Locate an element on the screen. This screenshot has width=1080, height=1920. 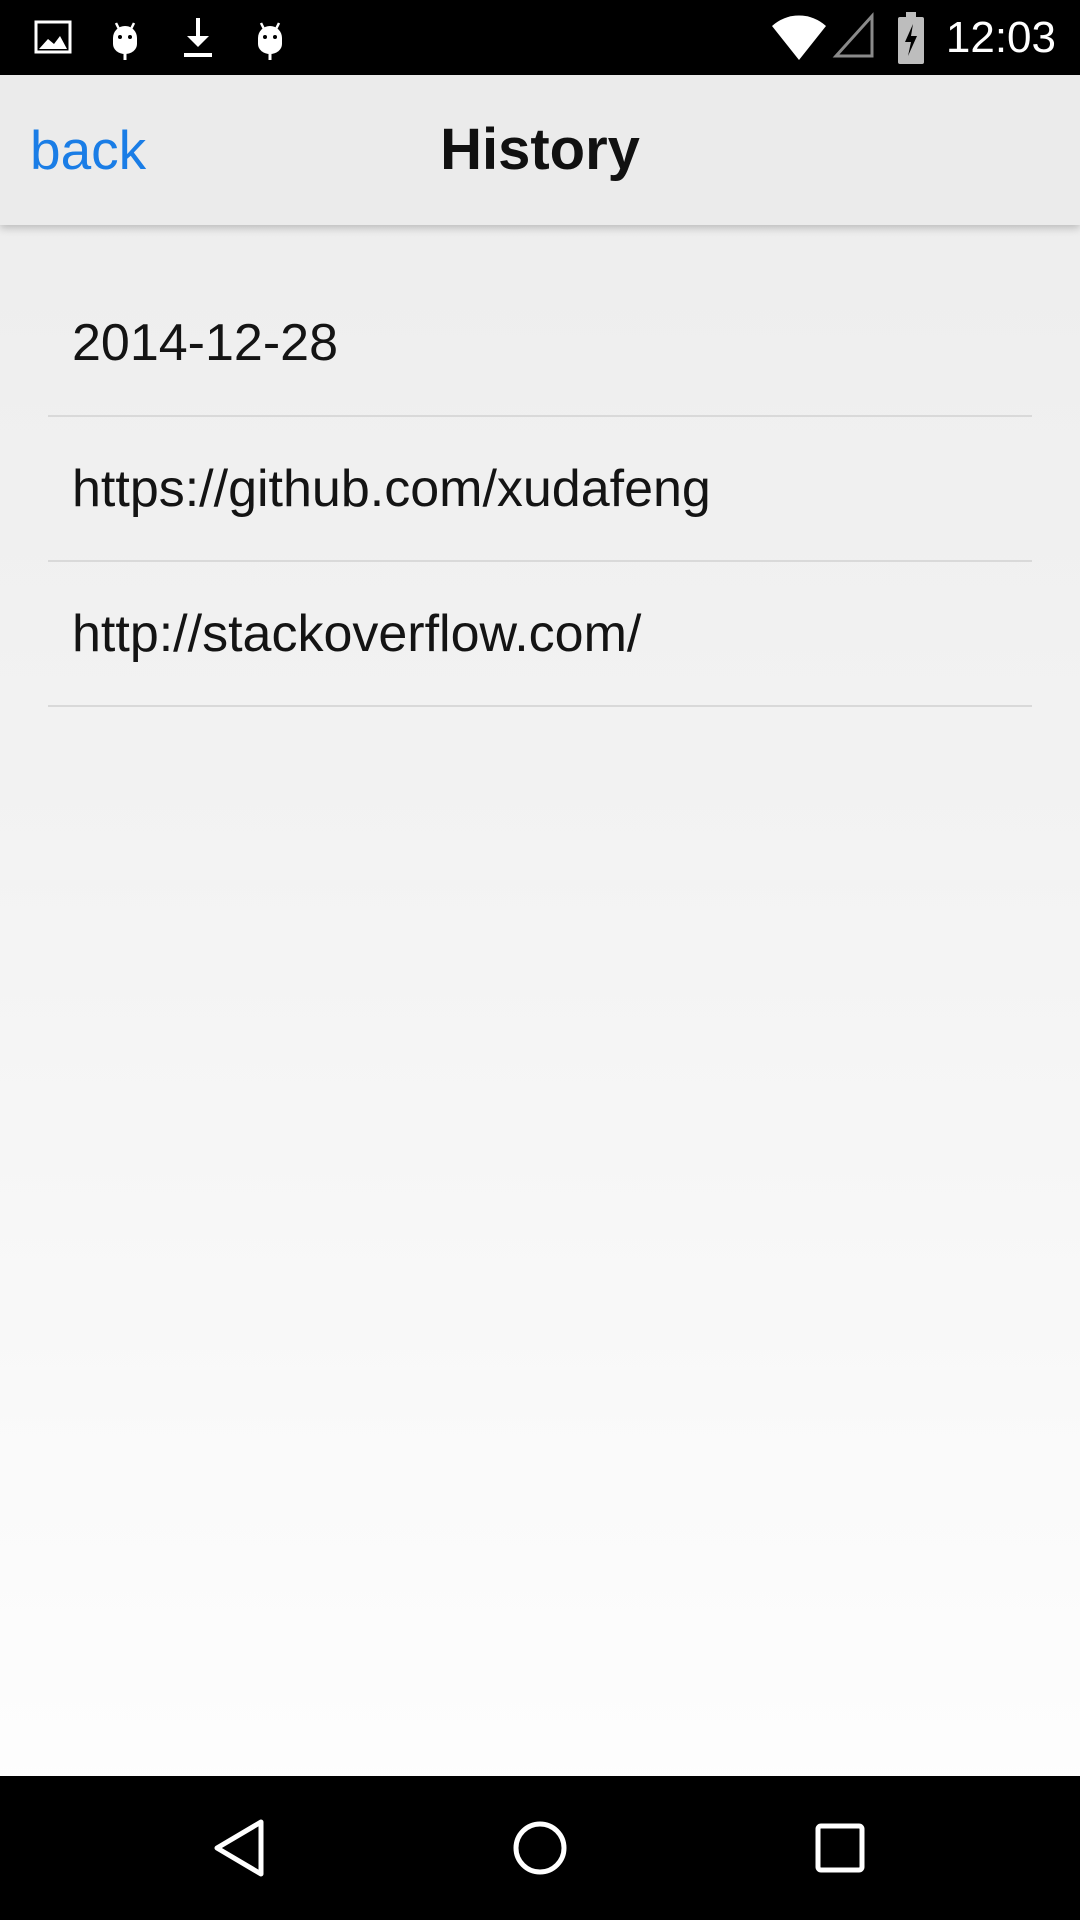
history-item: http://stackoverflow.com/ is located at coordinates (540, 634).